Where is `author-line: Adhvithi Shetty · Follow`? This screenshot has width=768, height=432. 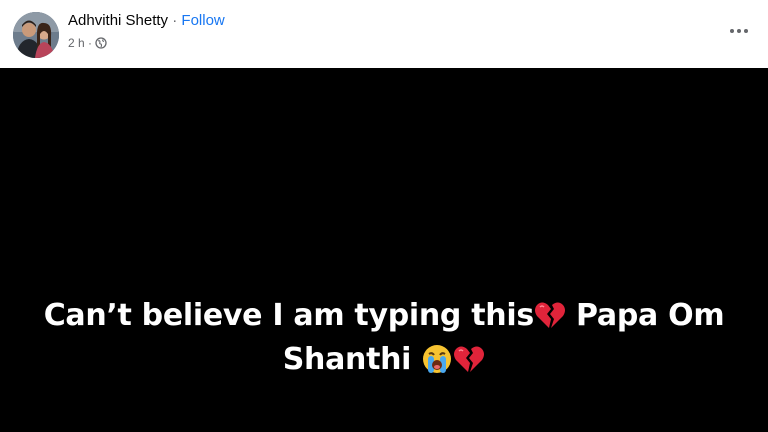
author-line: Adhvithi Shetty · Follow is located at coordinates (146, 20).